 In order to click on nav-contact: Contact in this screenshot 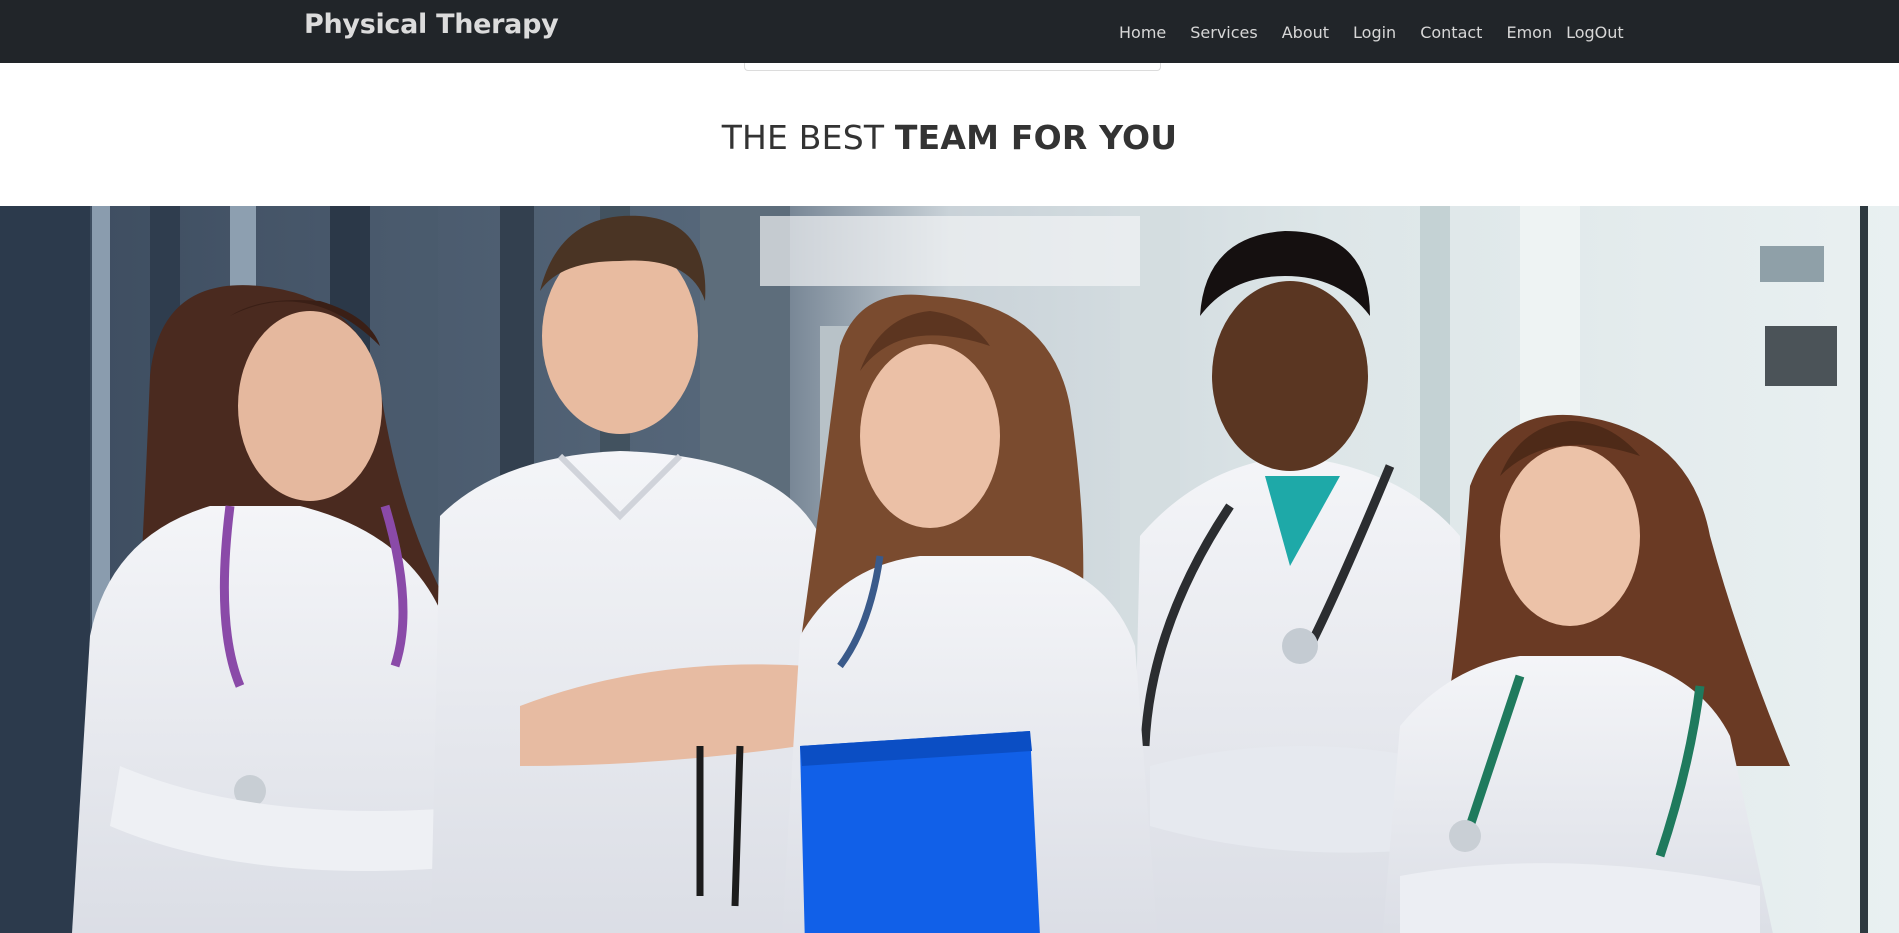, I will do `click(1451, 32)`.